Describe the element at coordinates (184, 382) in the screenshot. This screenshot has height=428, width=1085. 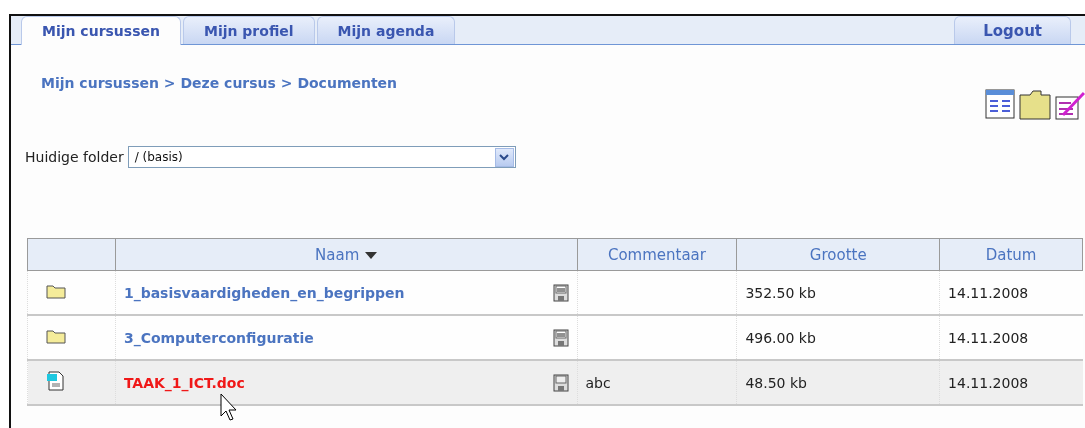
I see `file-link: TAAK_1_ICT.doc` at that location.